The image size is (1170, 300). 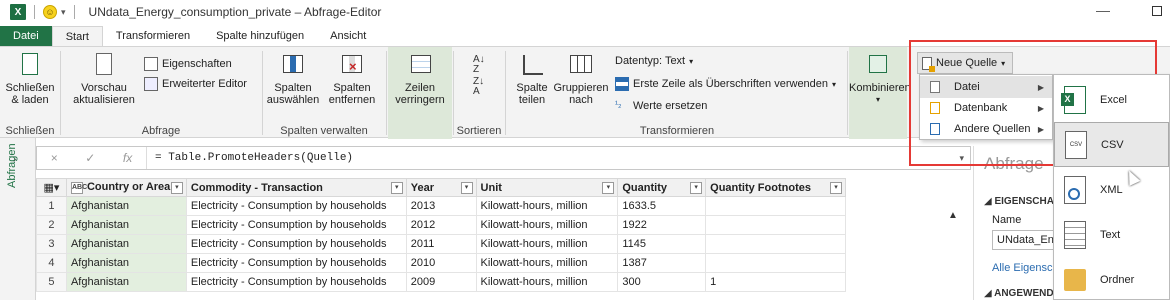 I want to click on cell-footnote: 1, so click(x=775, y=282).